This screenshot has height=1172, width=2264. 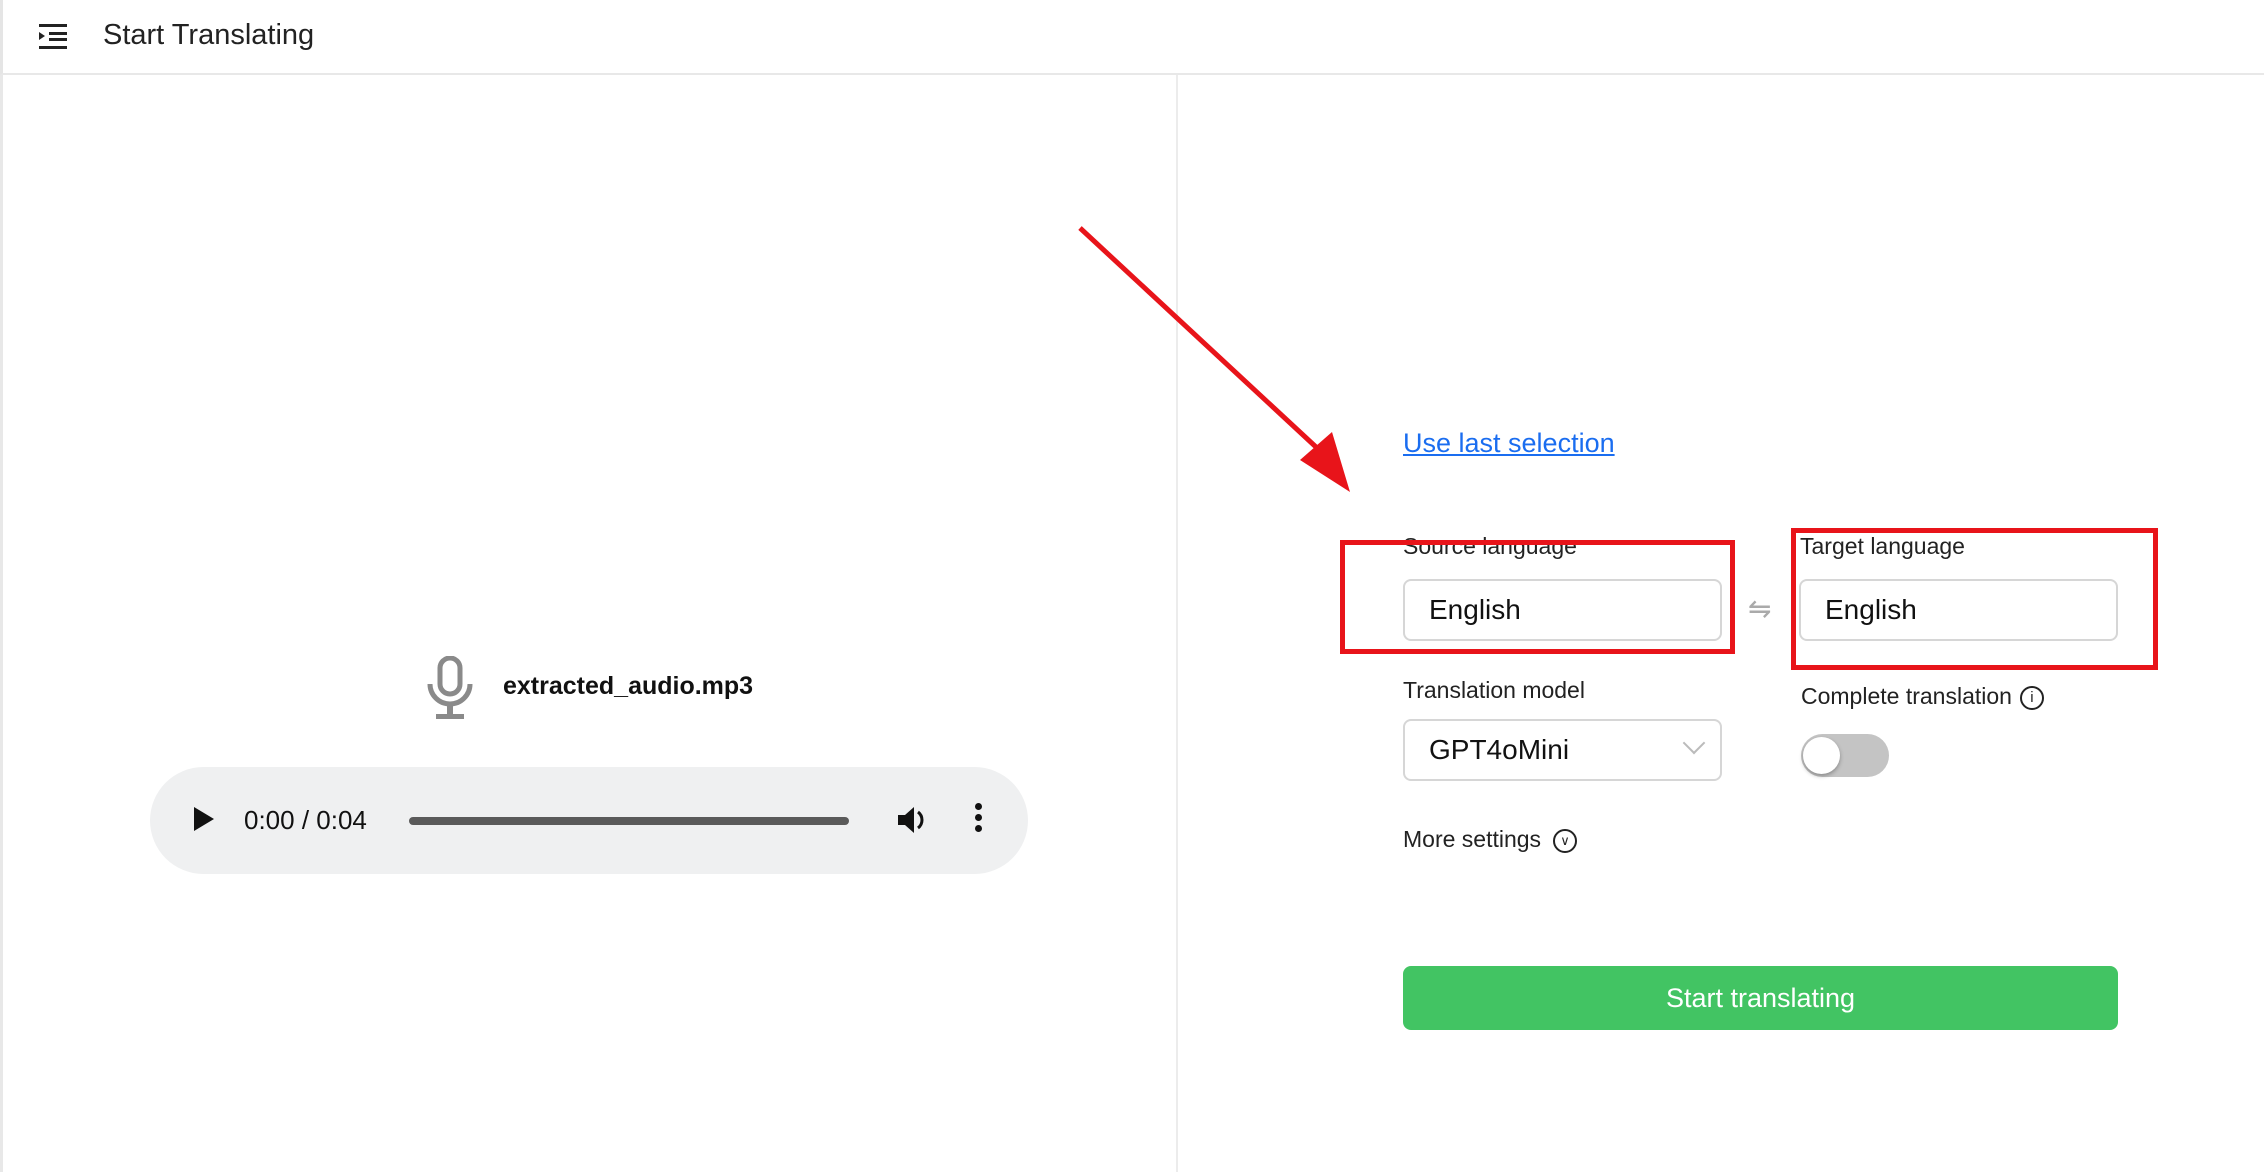 What do you see at coordinates (1906, 696) in the screenshot?
I see `complete-translation-text: Complete translation` at bounding box center [1906, 696].